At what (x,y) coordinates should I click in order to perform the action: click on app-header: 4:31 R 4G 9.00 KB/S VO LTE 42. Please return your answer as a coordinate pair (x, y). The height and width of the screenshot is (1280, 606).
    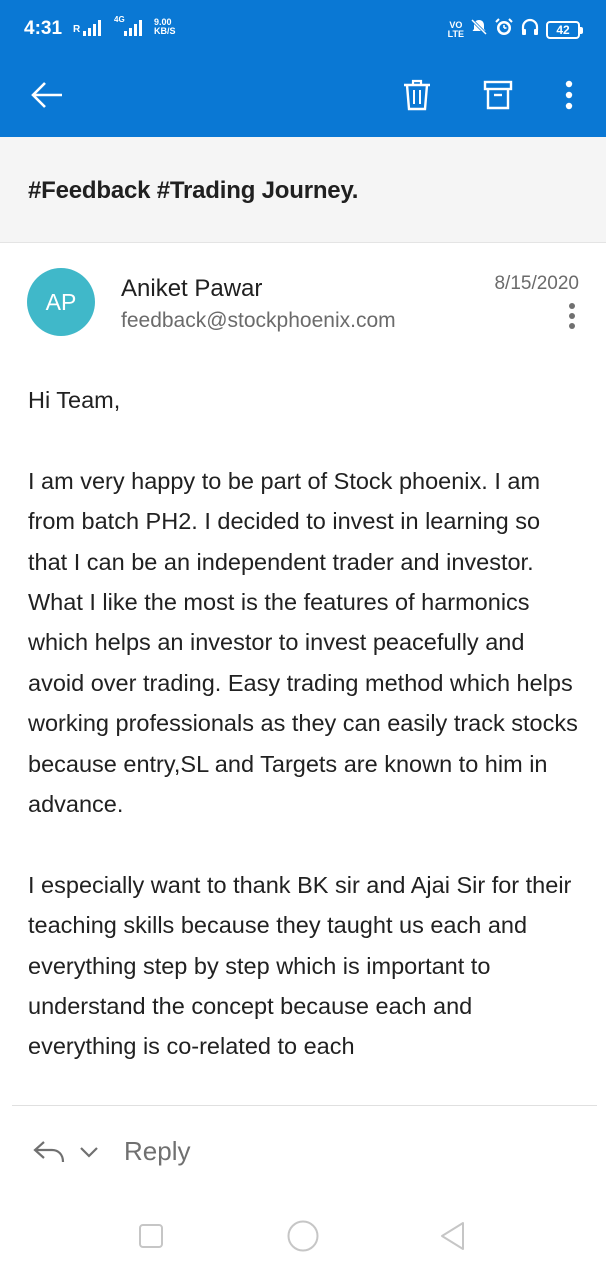
    Looking at the image, I should click on (303, 68).